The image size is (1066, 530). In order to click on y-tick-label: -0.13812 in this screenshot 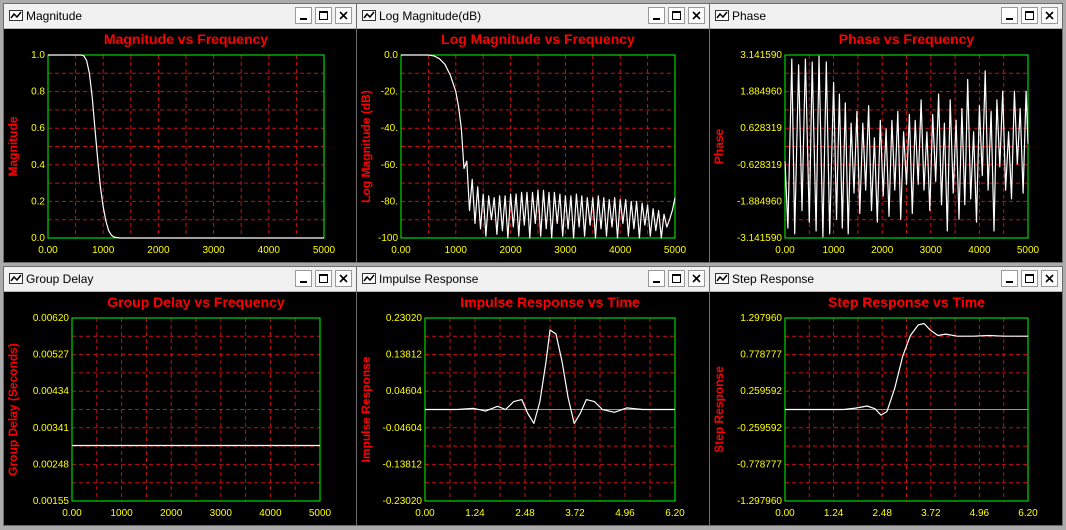, I will do `click(403, 464)`.